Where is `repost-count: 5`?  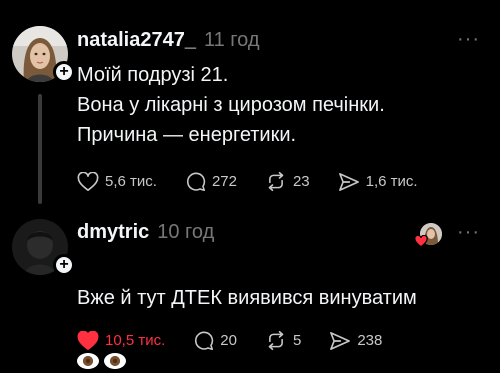
repost-count: 5 is located at coordinates (297, 340).